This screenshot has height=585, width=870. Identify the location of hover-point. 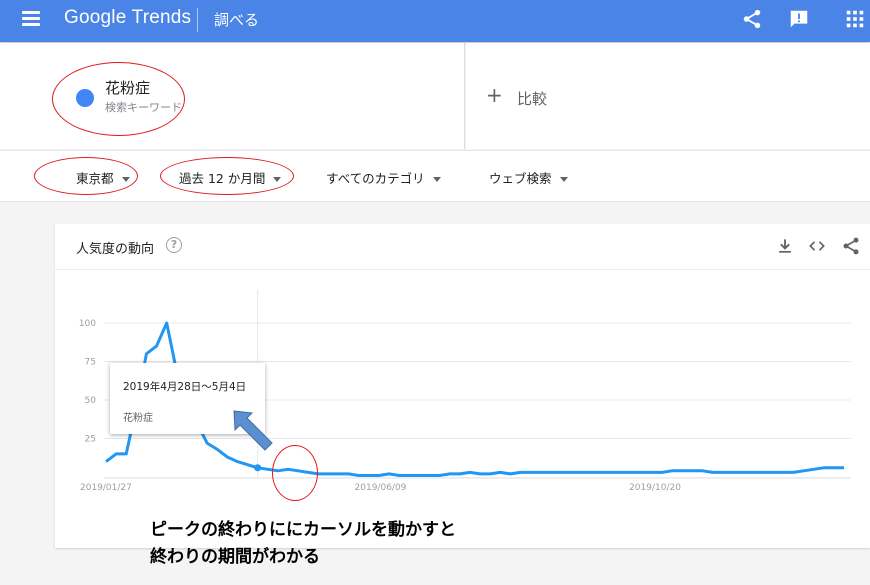
(258, 468).